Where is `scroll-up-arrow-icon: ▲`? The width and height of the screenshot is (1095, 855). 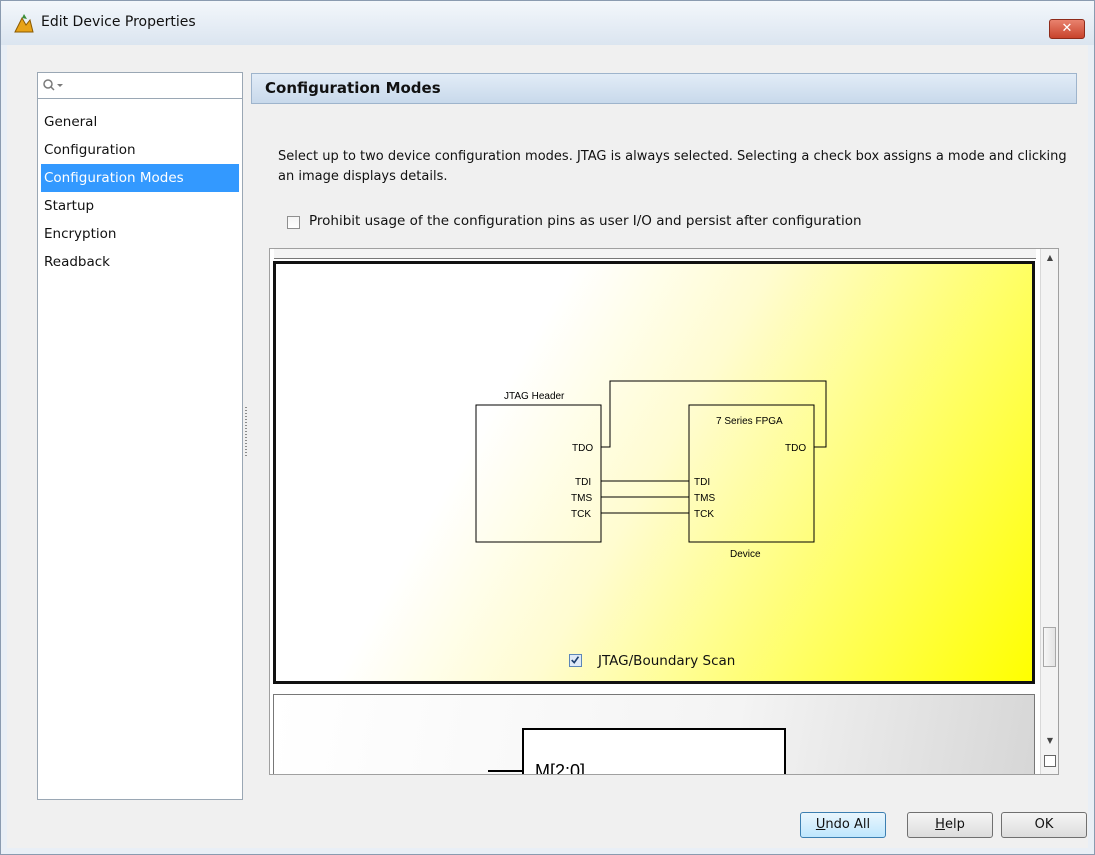
scroll-up-arrow-icon: ▲ is located at coordinates (1049, 260).